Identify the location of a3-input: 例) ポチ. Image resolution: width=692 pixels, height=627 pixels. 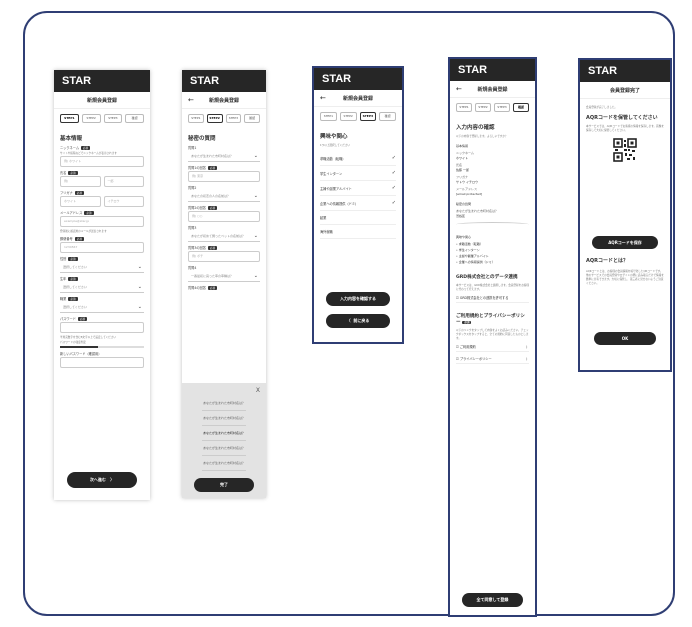
(224, 256).